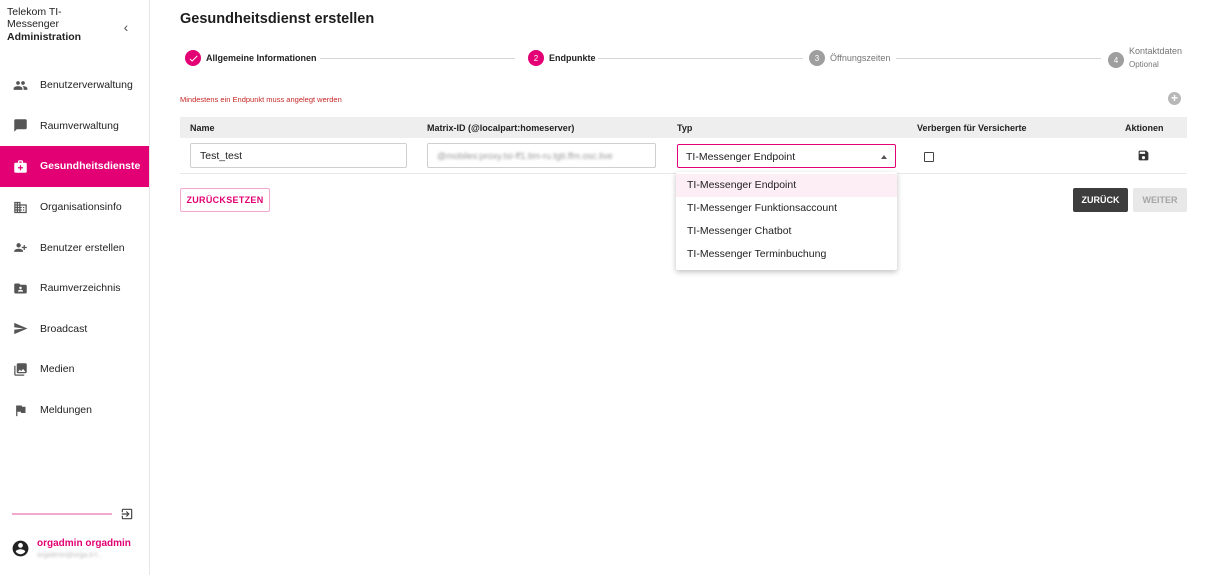 This screenshot has height=575, width=1213. I want to click on step-oeffnungszeiten: 3 Öffnungszeiten, so click(849, 58).